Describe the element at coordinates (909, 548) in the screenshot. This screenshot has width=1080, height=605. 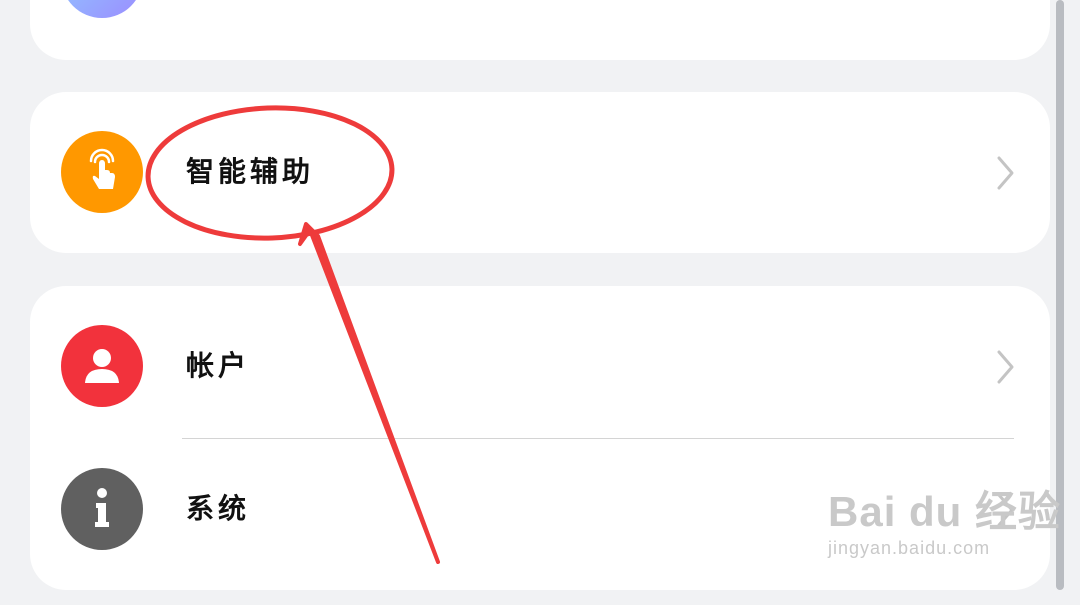
I see `watermark-url: jingyan.baidu.com` at that location.